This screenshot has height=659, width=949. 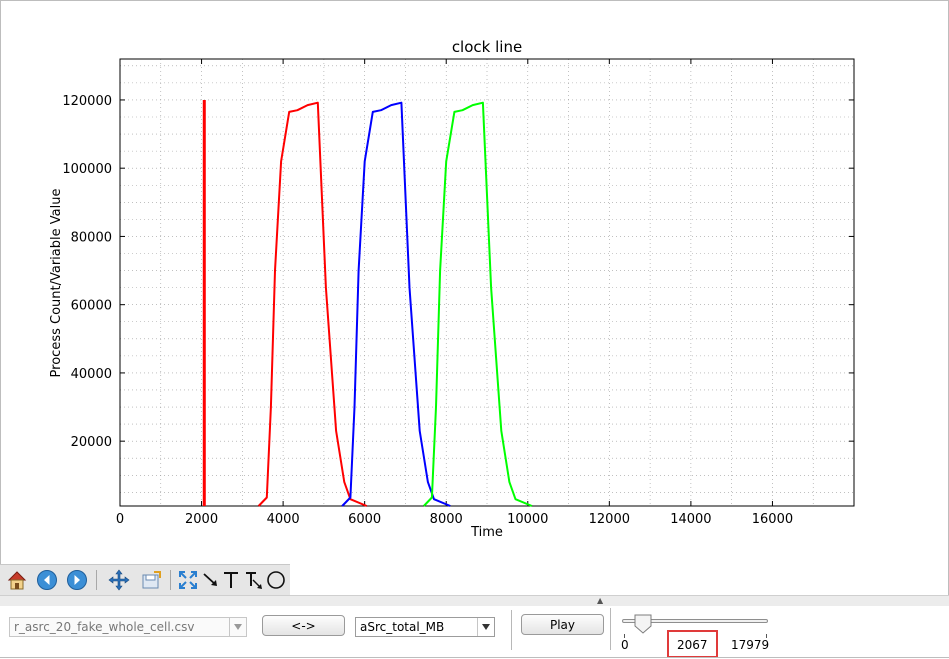 What do you see at coordinates (527, 519) in the screenshot?
I see `x-tick-label: 10000` at bounding box center [527, 519].